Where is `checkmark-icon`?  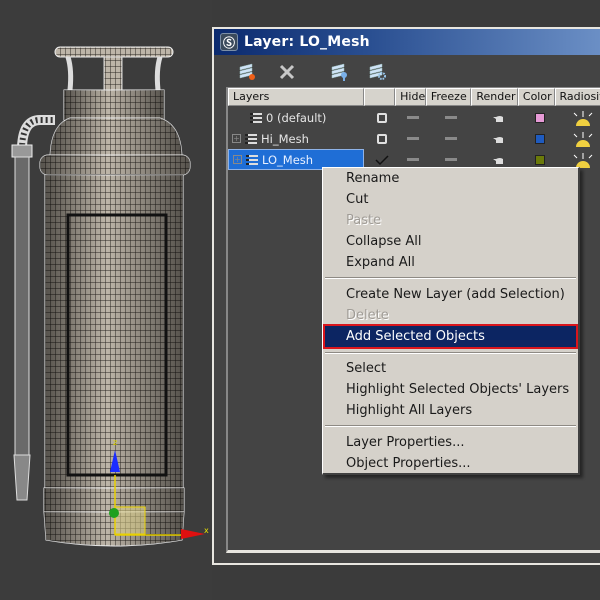
checkmark-icon is located at coordinates (381, 159).